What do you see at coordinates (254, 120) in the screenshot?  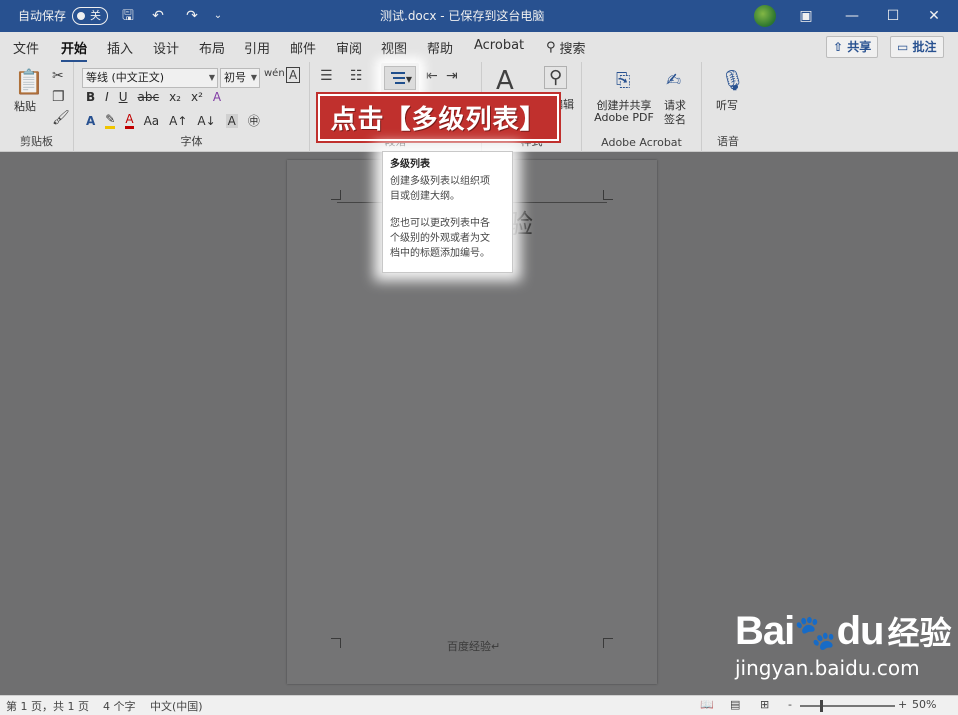 I see `enclose-characters-icon: ㊥` at bounding box center [254, 120].